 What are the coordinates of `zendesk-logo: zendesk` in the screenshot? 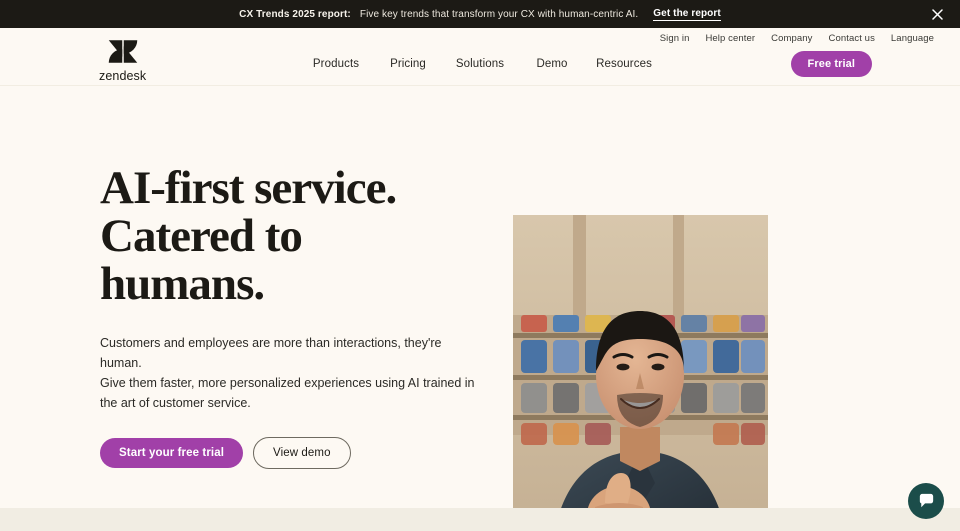 It's located at (122, 60).